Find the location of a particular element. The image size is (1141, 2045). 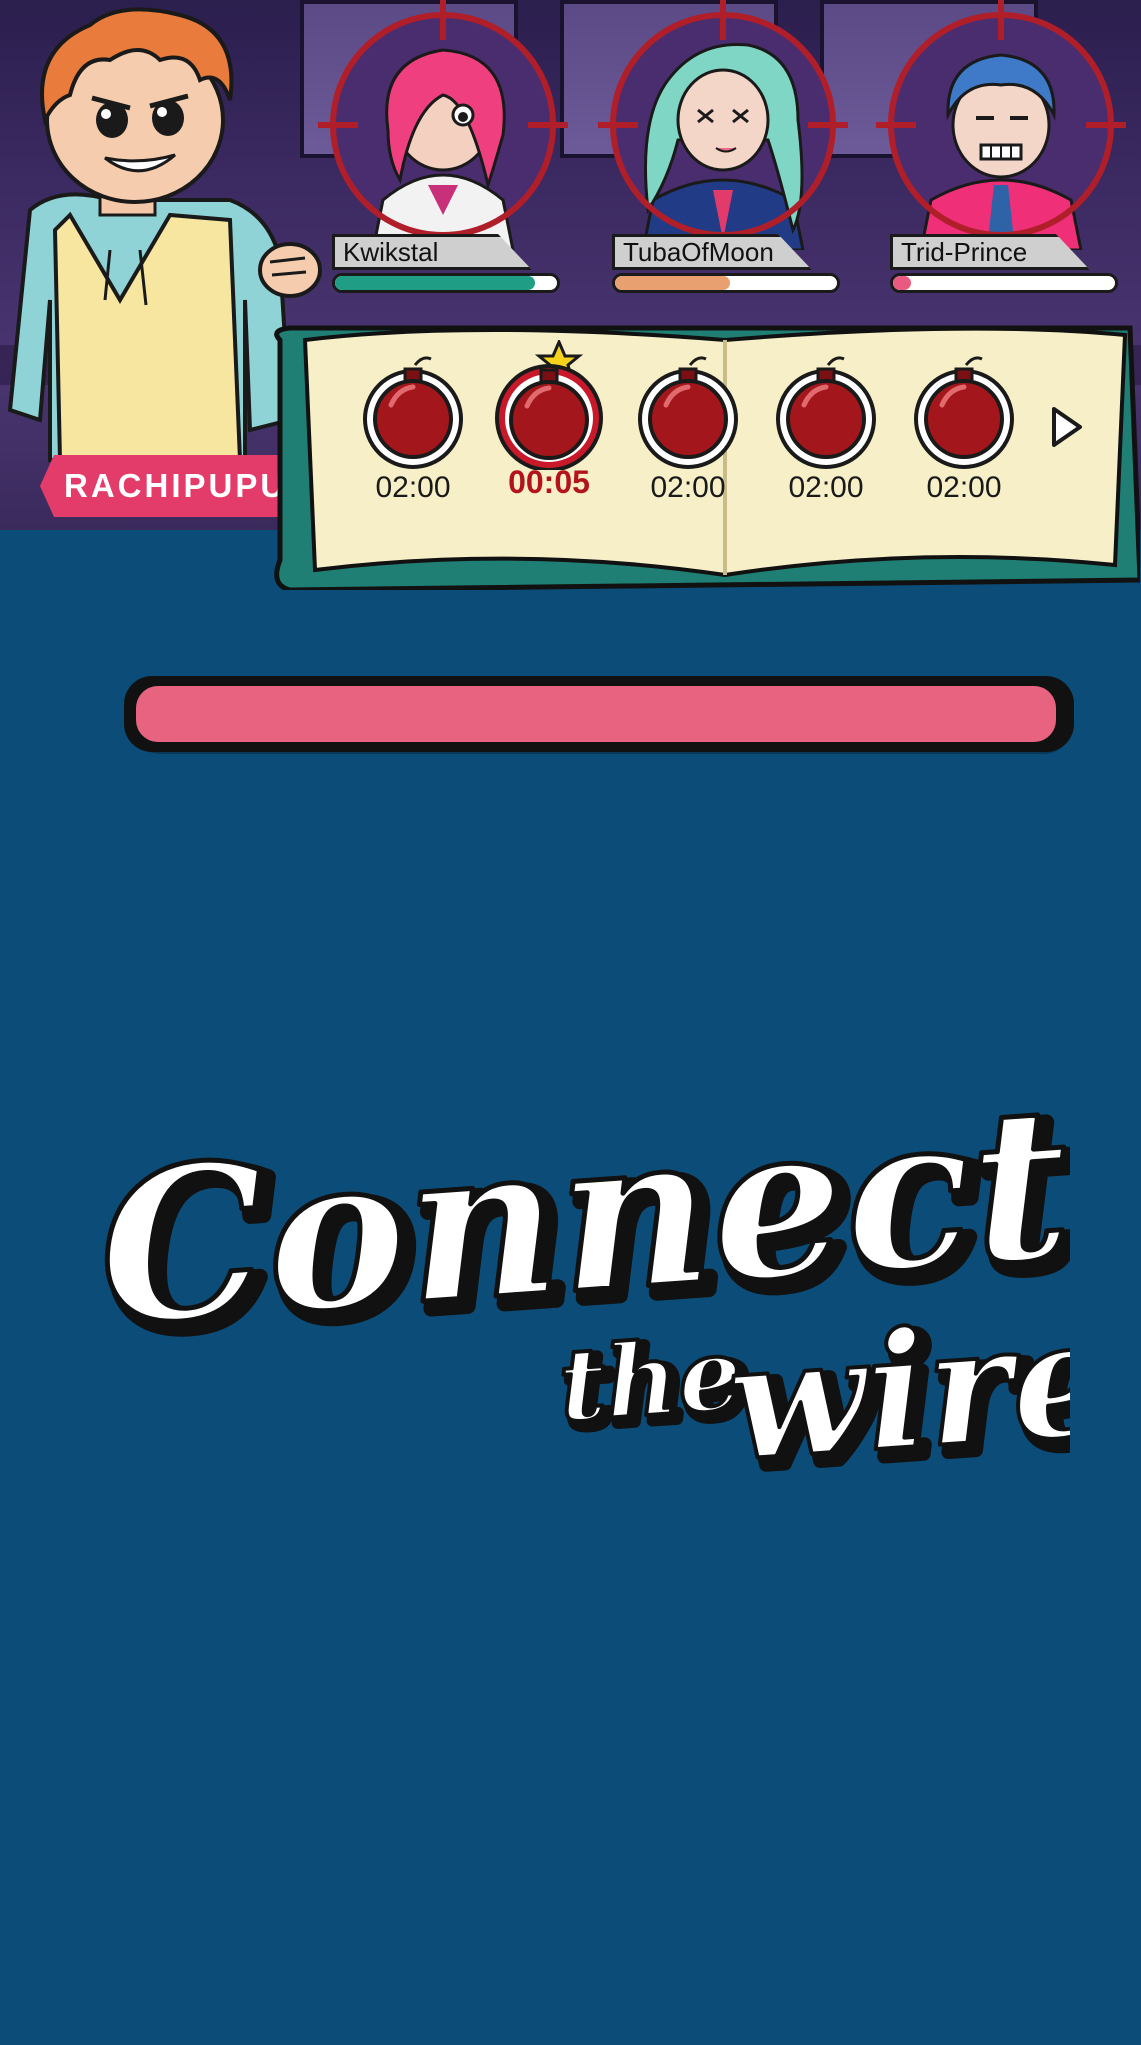

bomb-timer-active: 00:05 is located at coordinates (549, 482).